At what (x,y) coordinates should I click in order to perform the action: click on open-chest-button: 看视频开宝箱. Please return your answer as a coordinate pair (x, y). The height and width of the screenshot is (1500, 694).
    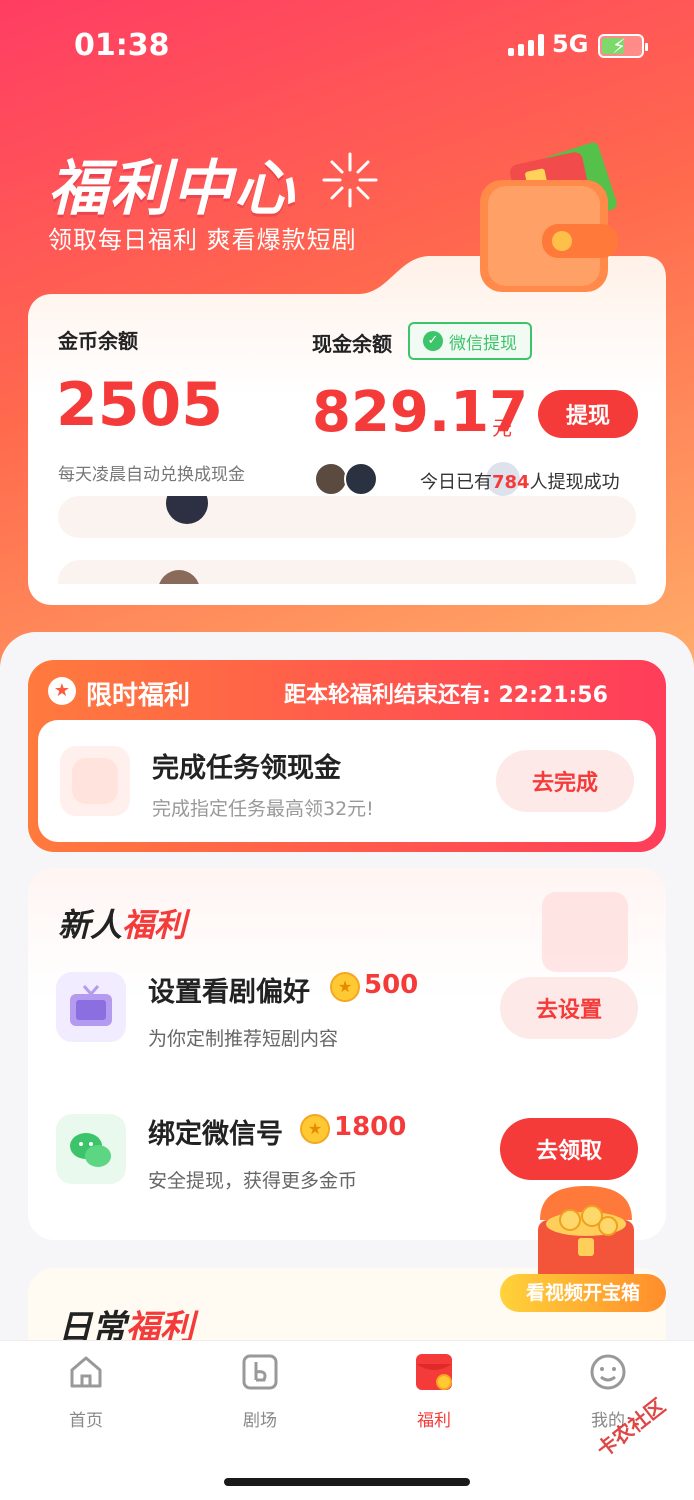
    Looking at the image, I should click on (583, 1293).